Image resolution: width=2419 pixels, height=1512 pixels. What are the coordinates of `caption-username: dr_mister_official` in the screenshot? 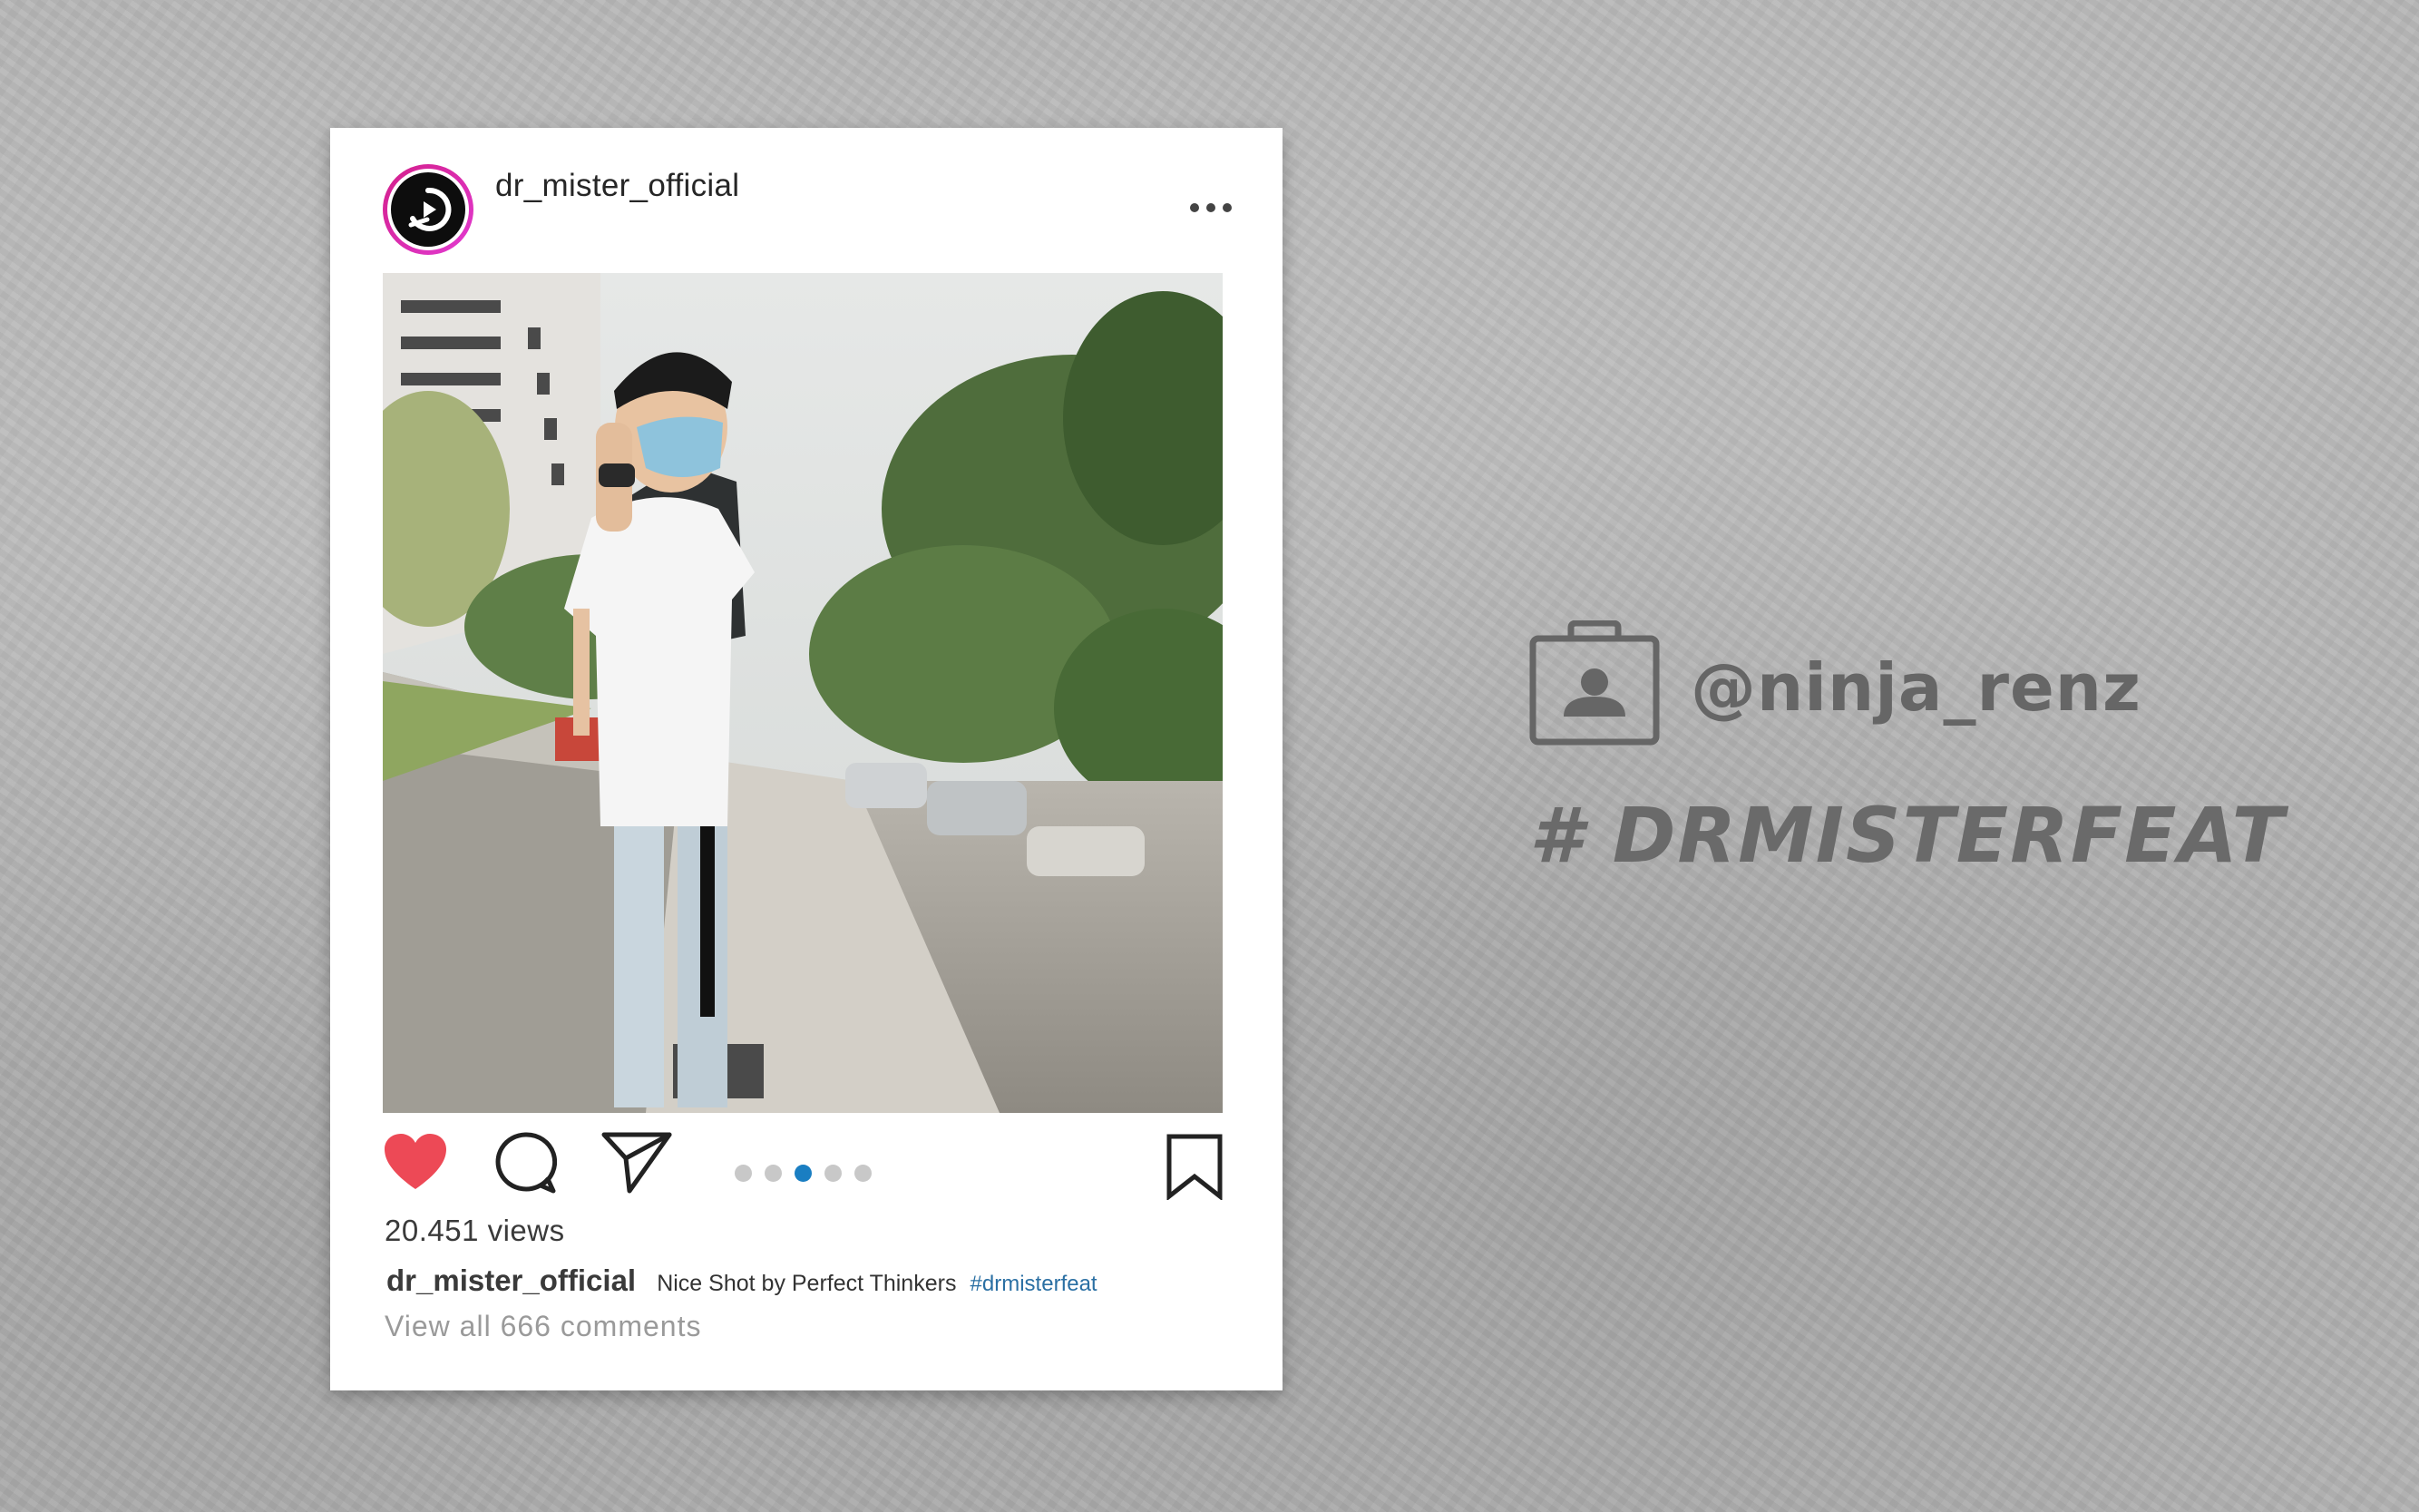 It's located at (511, 1280).